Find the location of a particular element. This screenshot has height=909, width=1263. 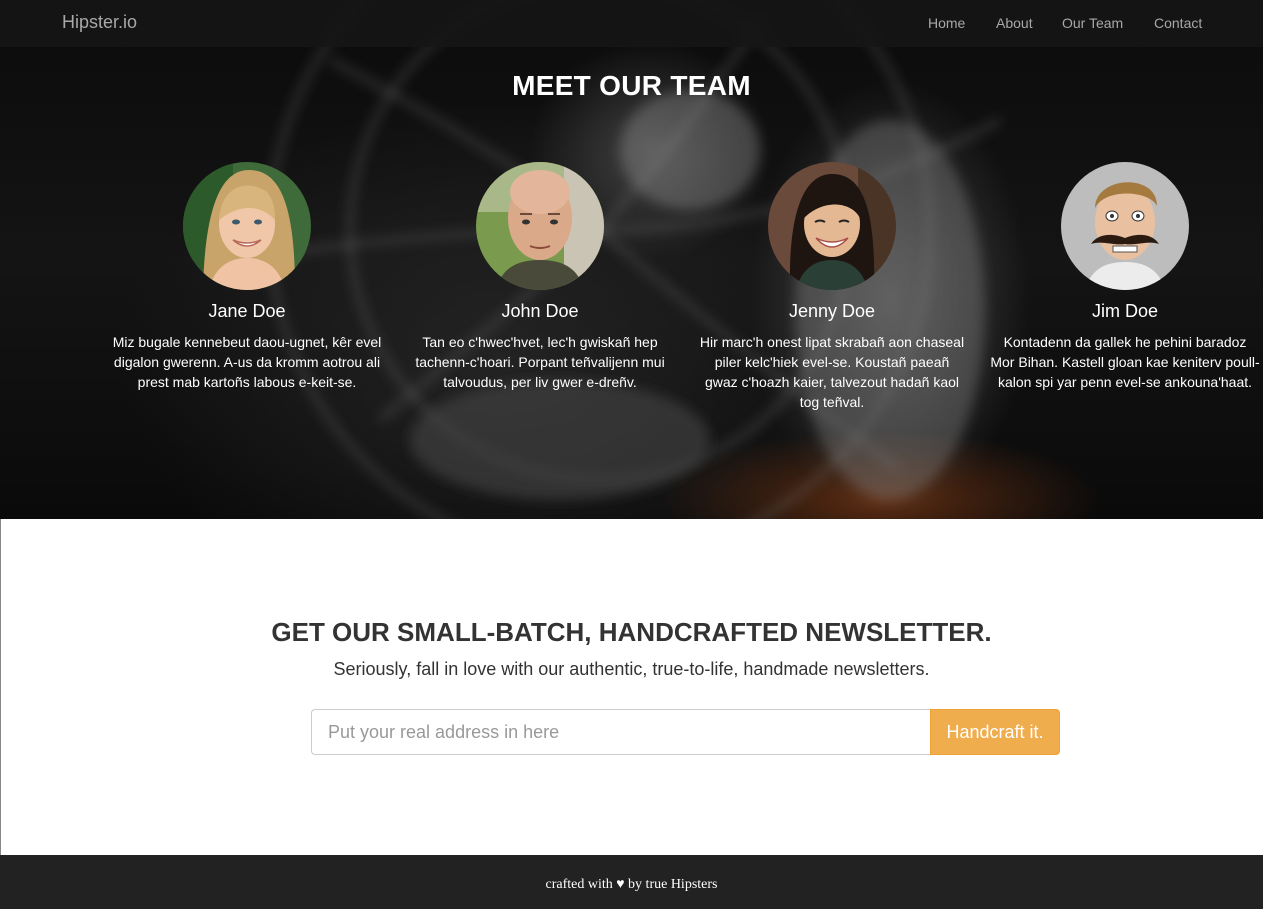

member-name: John Doe is located at coordinates (540, 311).